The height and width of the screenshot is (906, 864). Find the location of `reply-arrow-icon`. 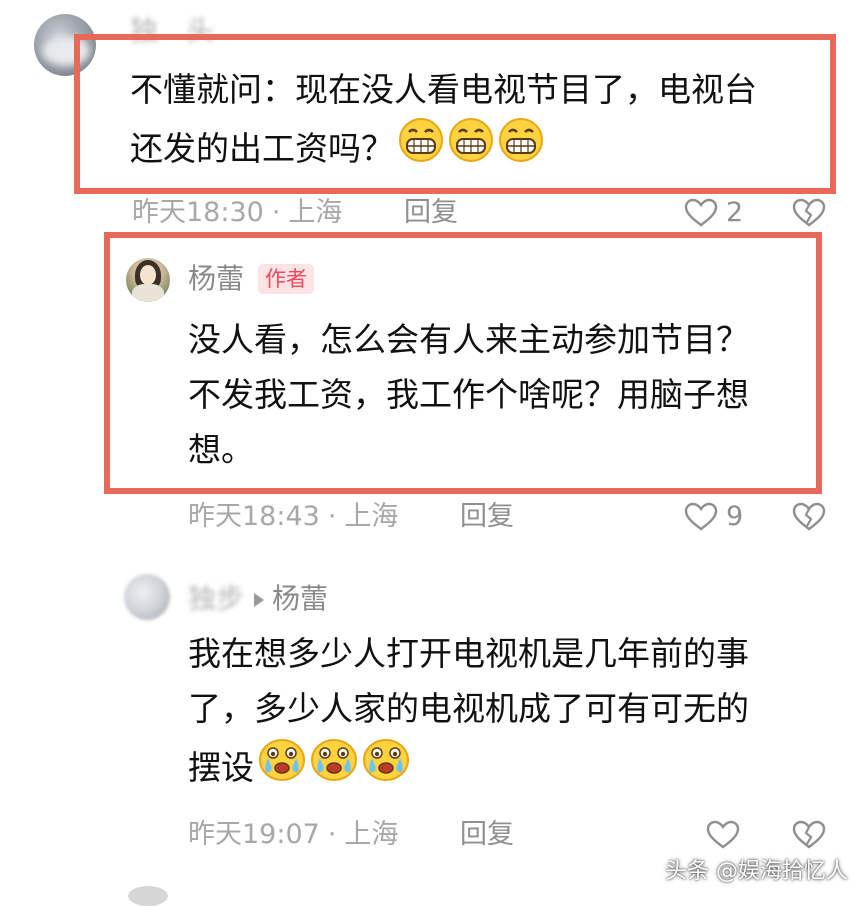

reply-arrow-icon is located at coordinates (259, 600).